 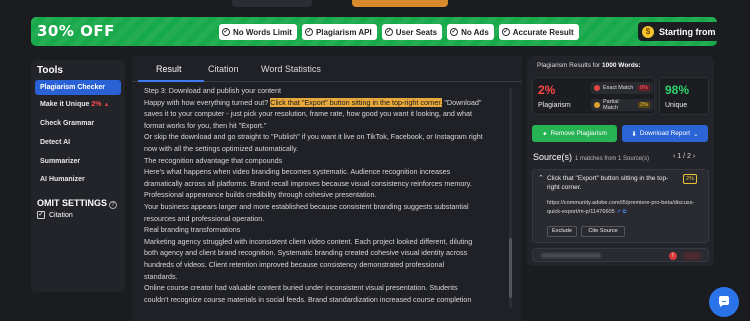 What do you see at coordinates (688, 31) in the screenshot?
I see `pricing-label: Starting from $9.80` at bounding box center [688, 31].